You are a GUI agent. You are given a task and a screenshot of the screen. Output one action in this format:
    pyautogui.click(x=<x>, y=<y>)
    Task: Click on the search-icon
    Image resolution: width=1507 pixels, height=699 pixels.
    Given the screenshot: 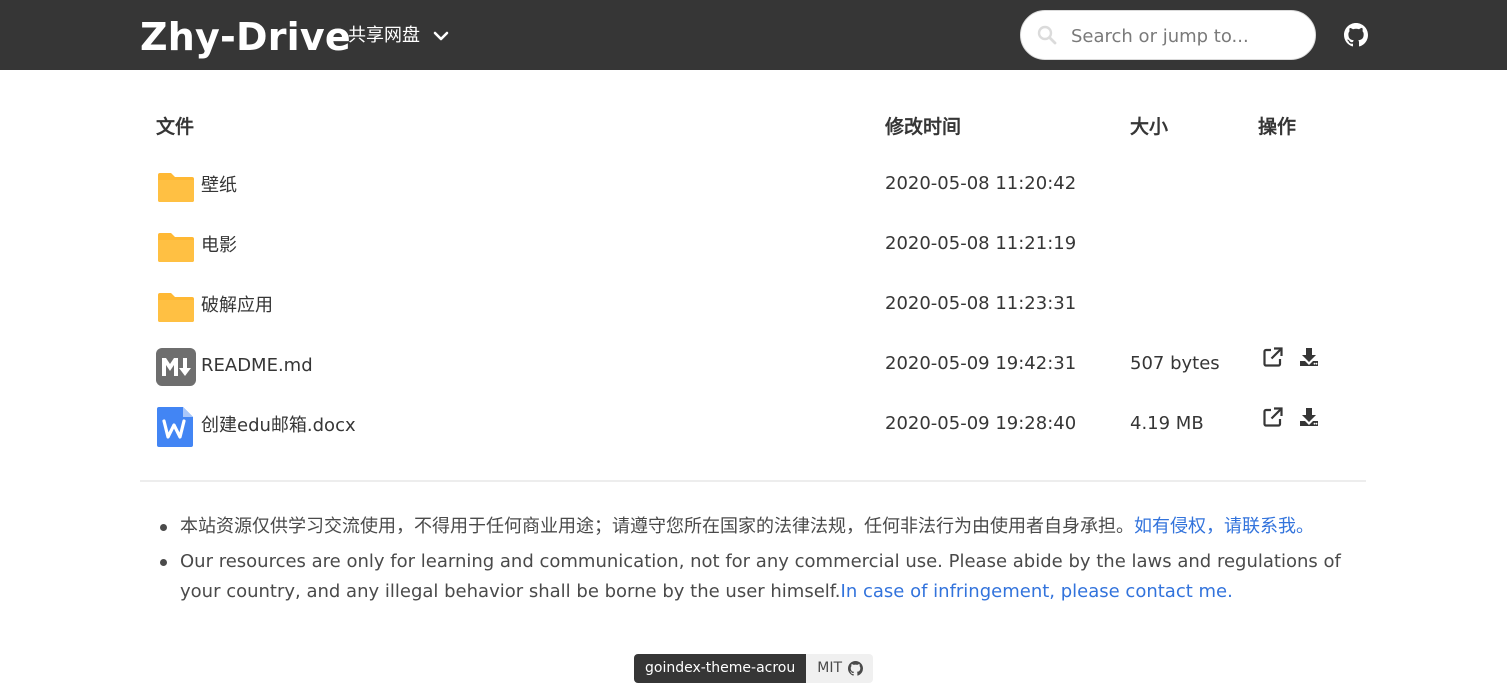 What is the action you would take?
    pyautogui.click(x=1047, y=35)
    